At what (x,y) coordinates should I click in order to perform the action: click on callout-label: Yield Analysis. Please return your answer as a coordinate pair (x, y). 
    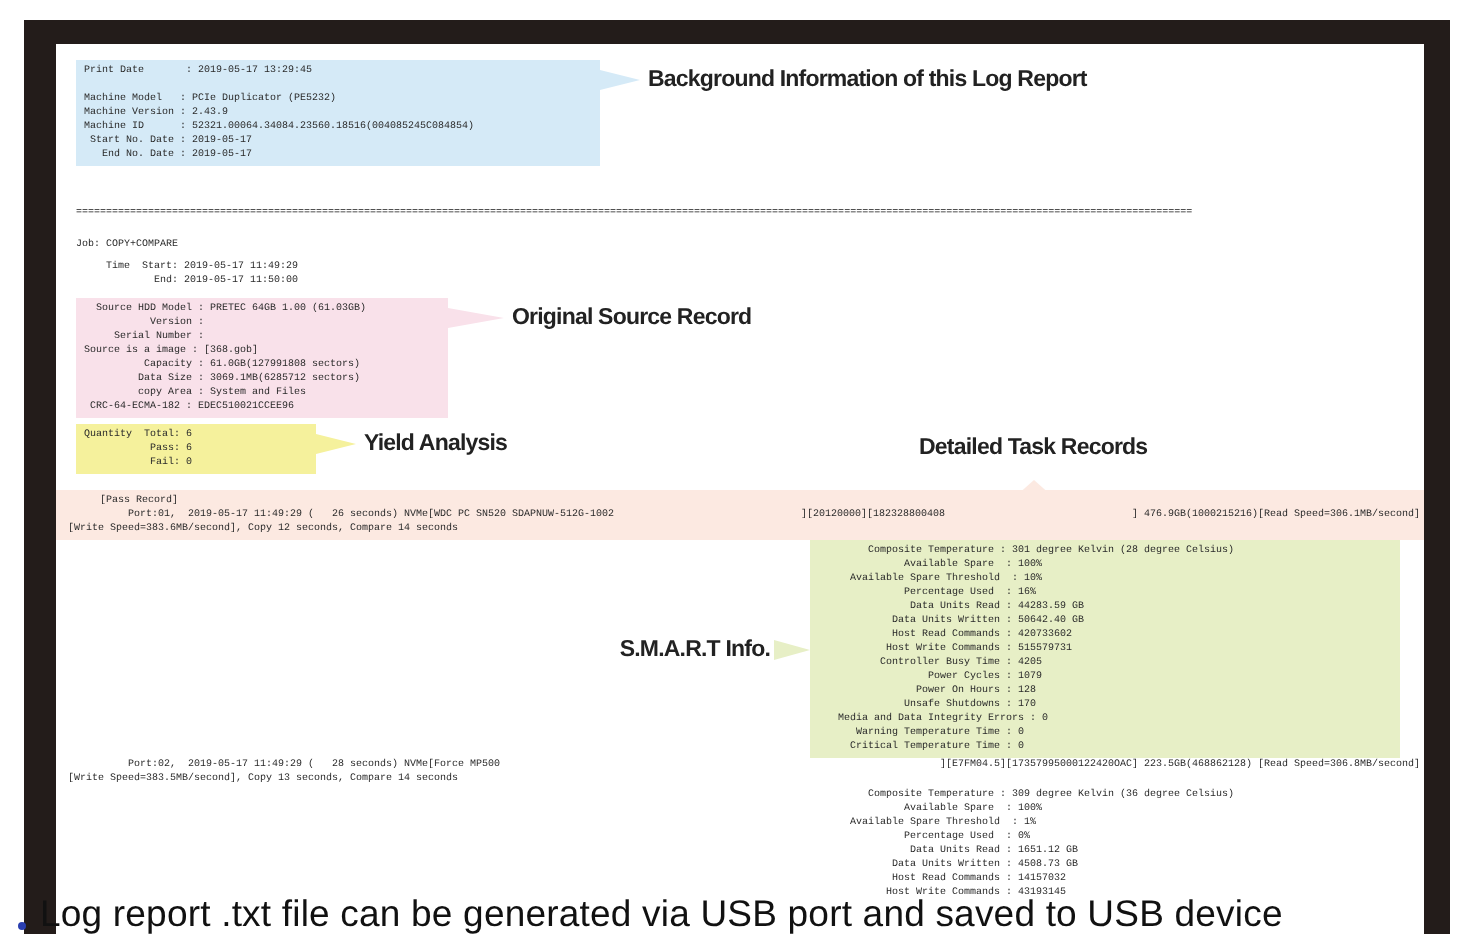
    Looking at the image, I should click on (436, 444).